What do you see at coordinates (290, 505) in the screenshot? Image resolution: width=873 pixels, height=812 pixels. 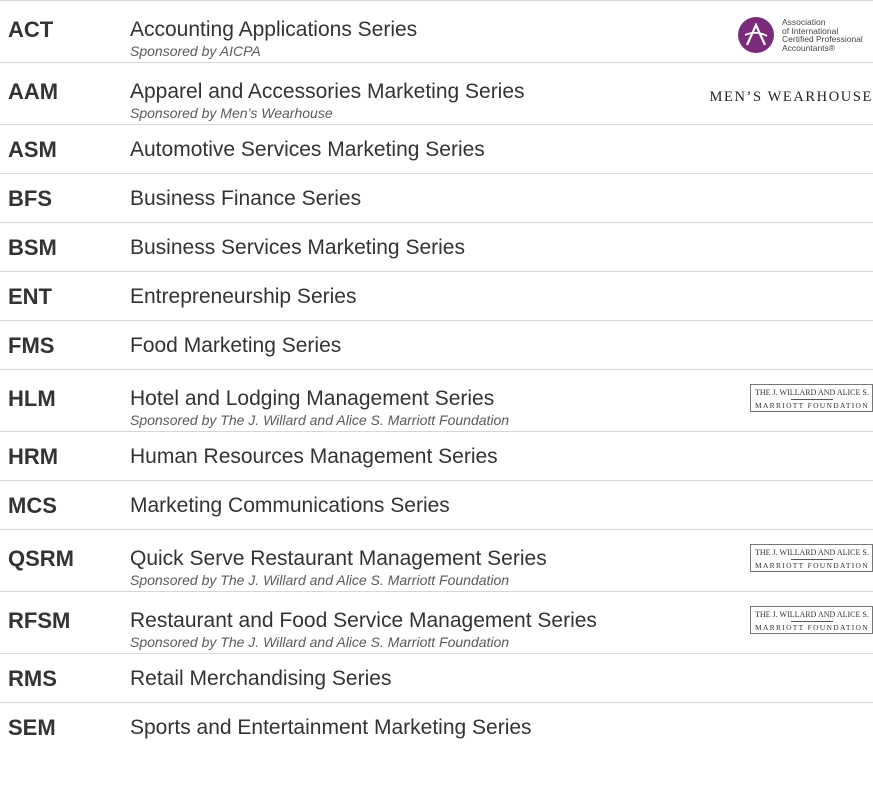 I see `series-title: Marketing Communications Series` at bounding box center [290, 505].